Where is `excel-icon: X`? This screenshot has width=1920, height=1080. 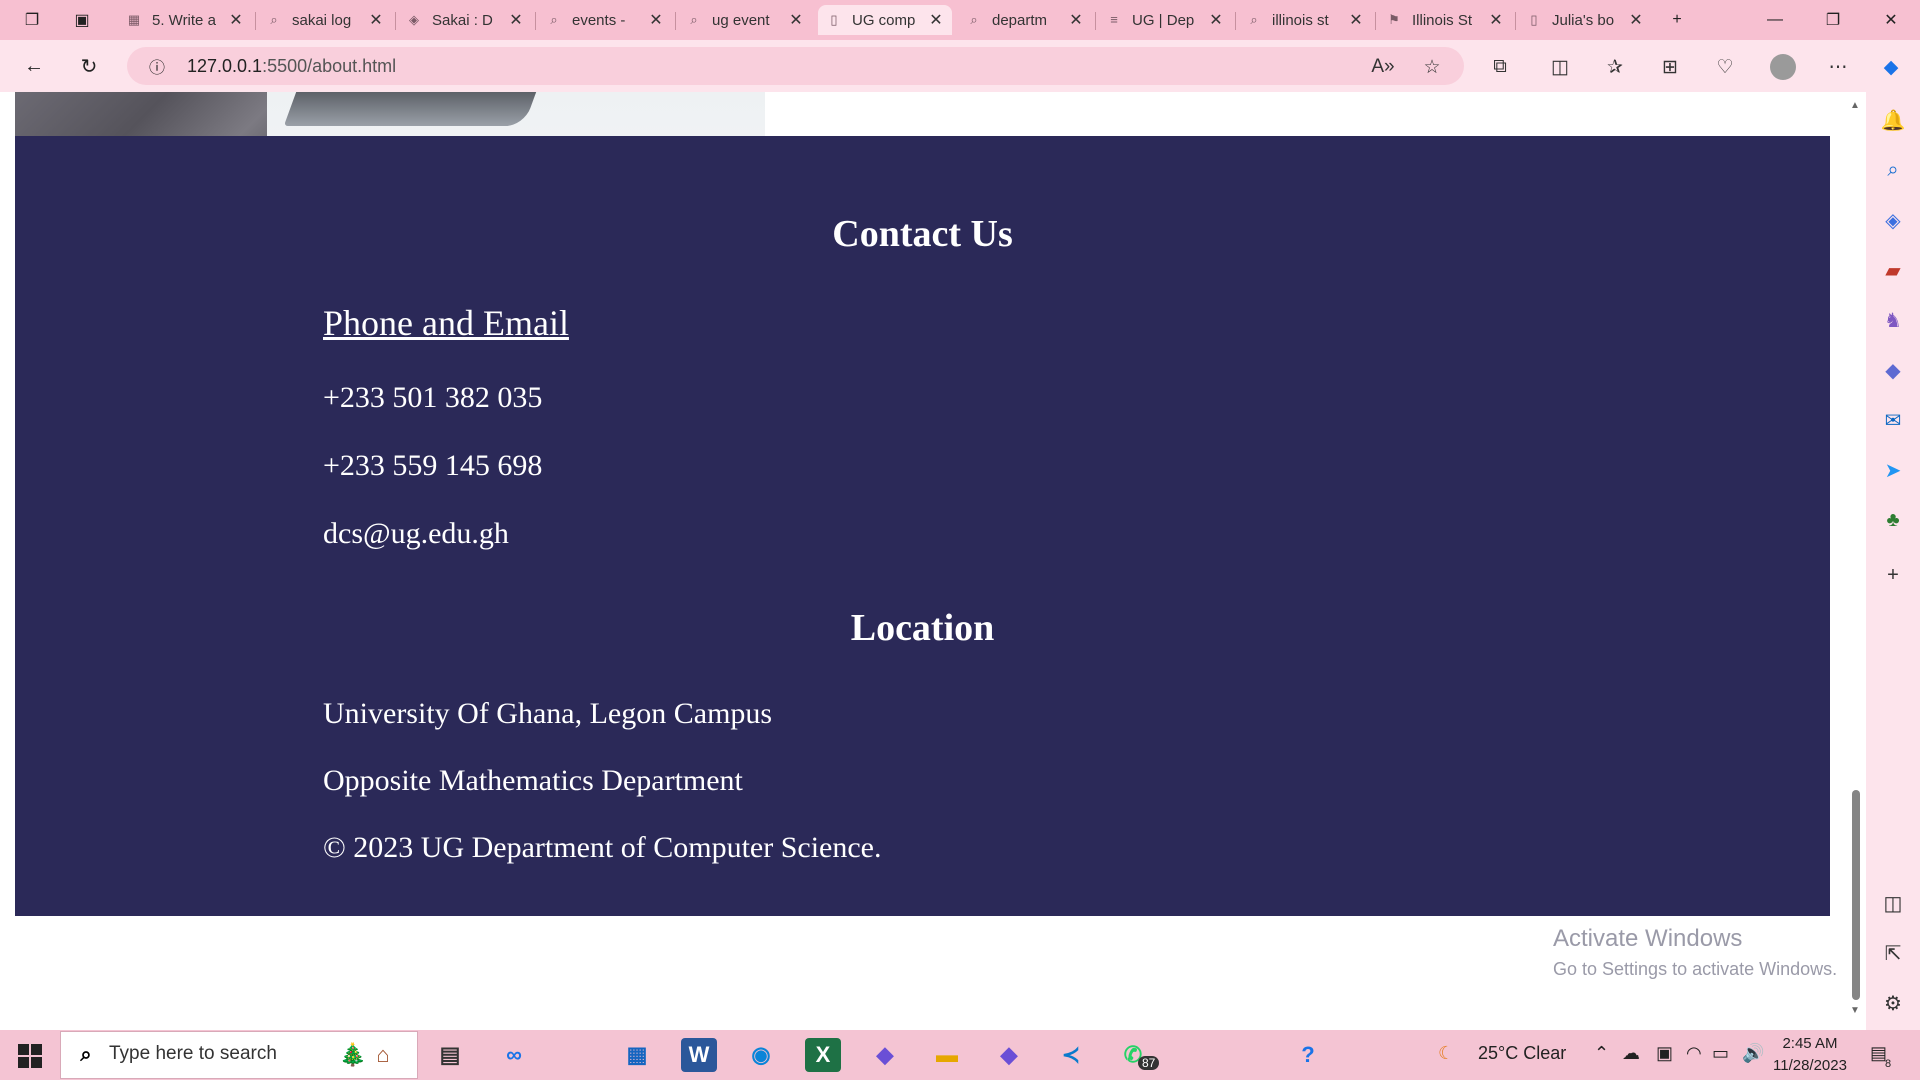
excel-icon: X is located at coordinates (823, 1055).